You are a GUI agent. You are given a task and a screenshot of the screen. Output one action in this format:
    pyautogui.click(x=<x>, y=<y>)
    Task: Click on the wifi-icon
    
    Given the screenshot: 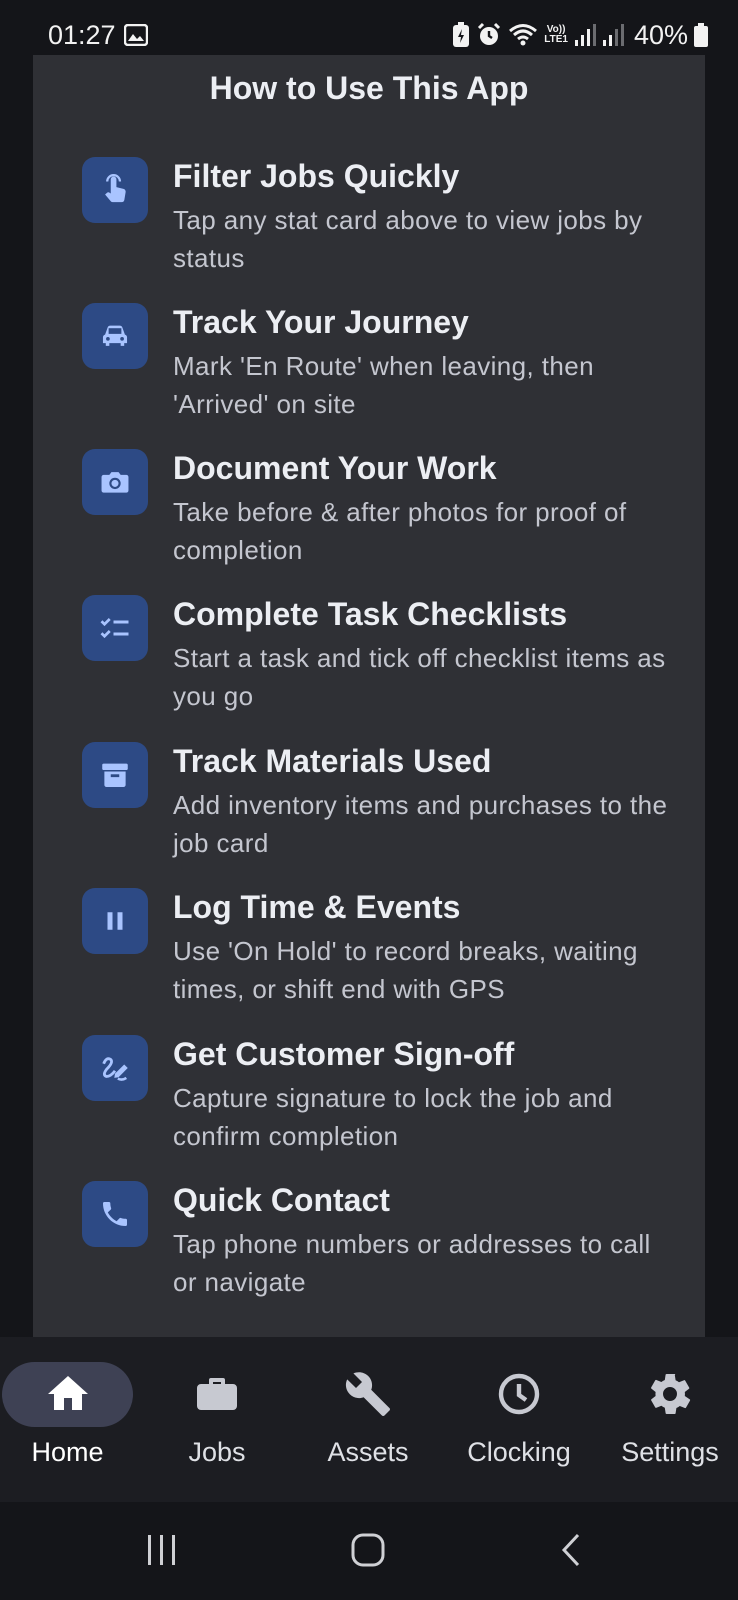 What is the action you would take?
    pyautogui.click(x=523, y=35)
    